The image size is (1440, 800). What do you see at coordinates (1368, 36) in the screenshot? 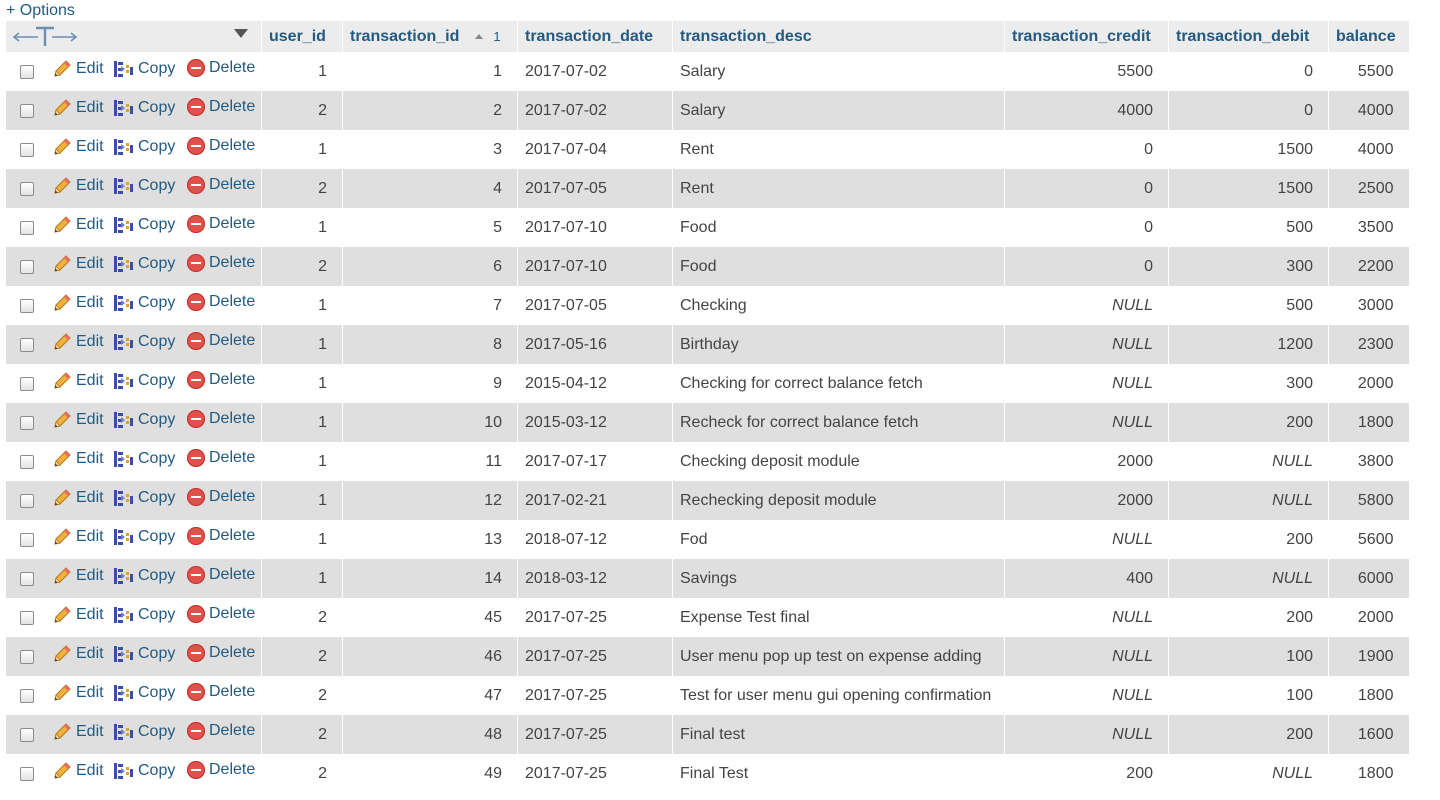
I see `col-header-balance: balance` at bounding box center [1368, 36].